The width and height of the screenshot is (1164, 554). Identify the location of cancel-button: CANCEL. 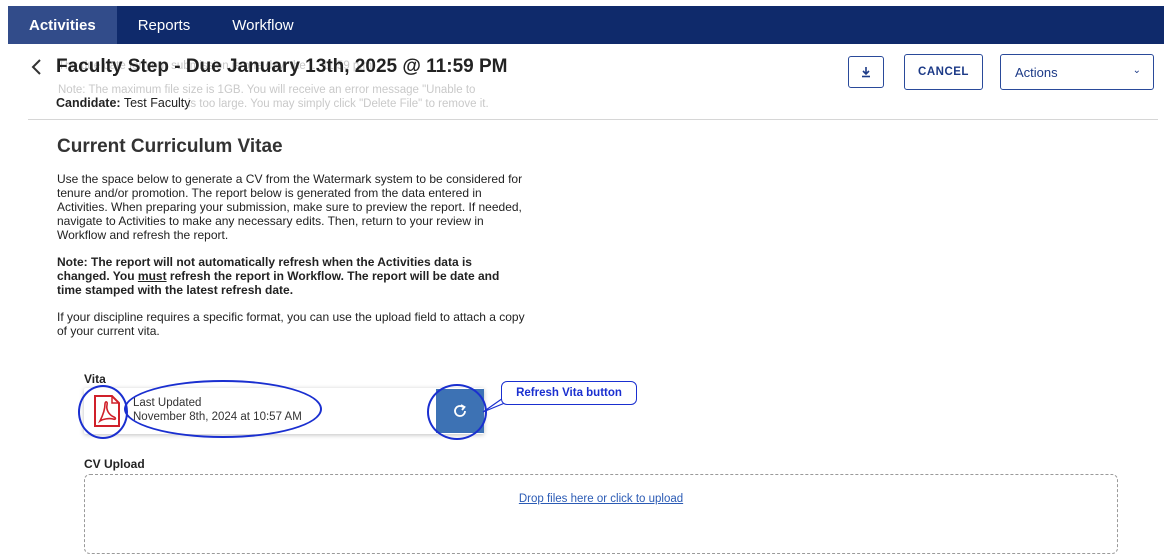
(943, 72).